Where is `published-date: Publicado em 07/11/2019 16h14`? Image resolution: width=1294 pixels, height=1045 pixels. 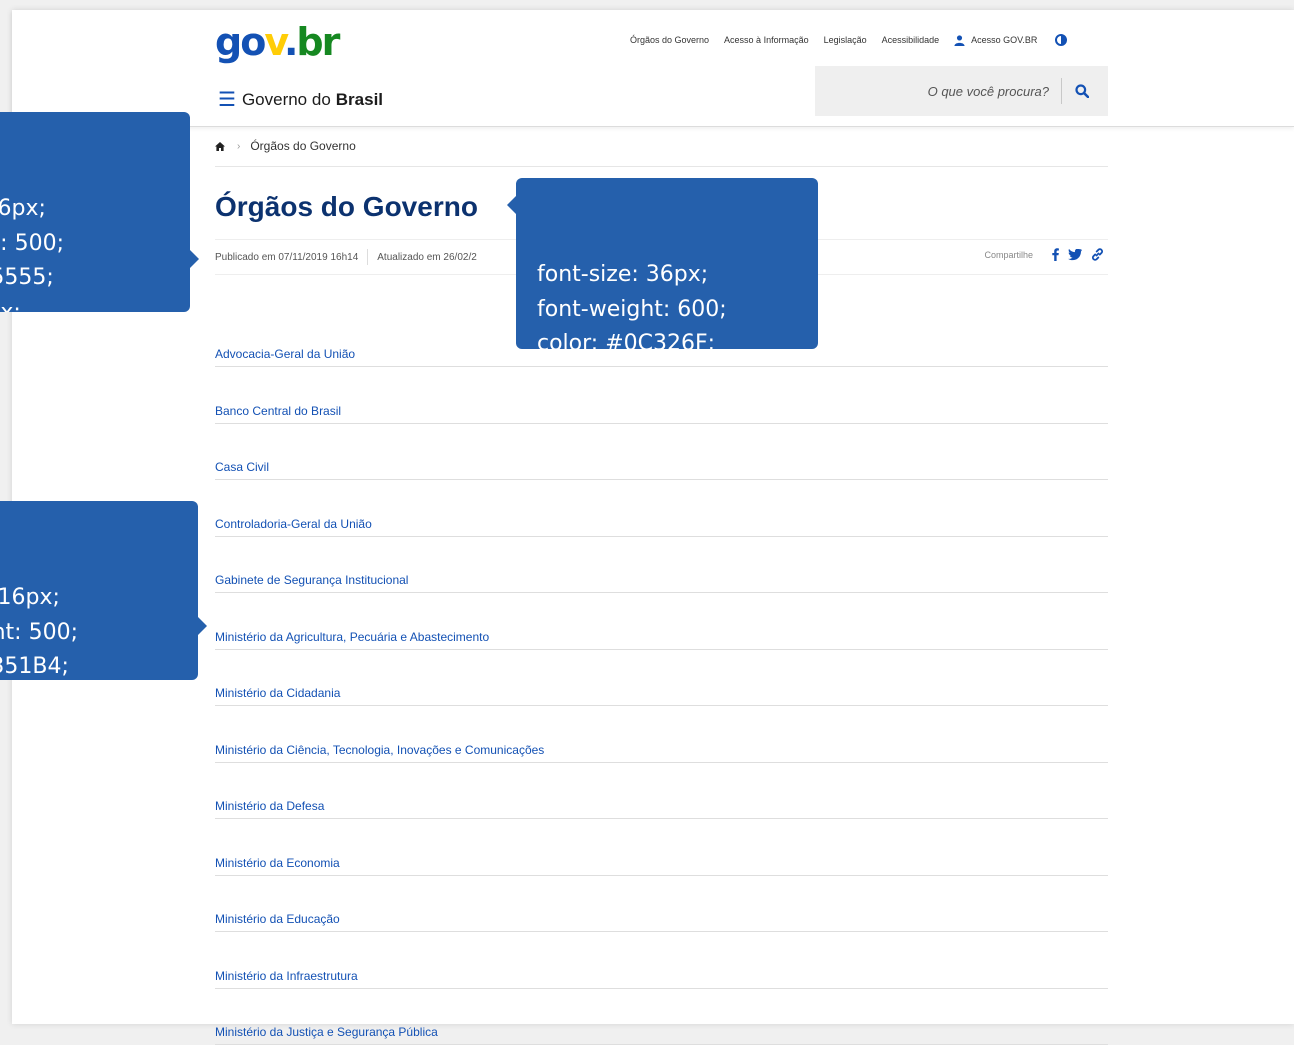 published-date: Publicado em 07/11/2019 16h14 is located at coordinates (286, 257).